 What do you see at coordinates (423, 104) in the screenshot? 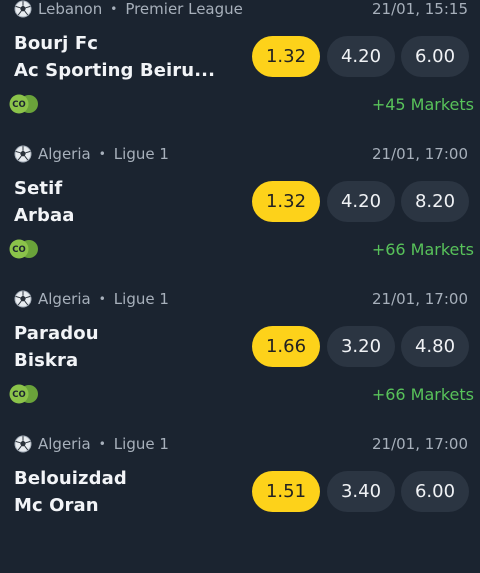
I see `more-markets-link: +45 Markets` at bounding box center [423, 104].